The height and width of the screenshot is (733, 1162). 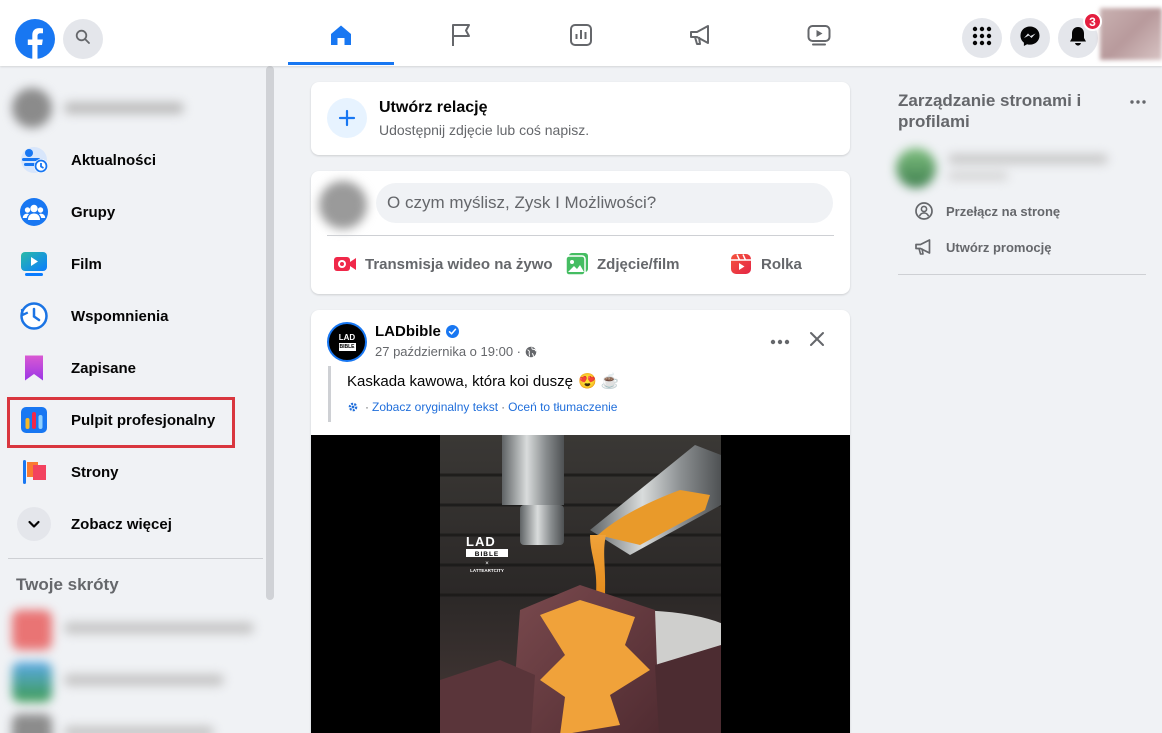 I want to click on video-watermark-bible: BIBLE, so click(x=487, y=554).